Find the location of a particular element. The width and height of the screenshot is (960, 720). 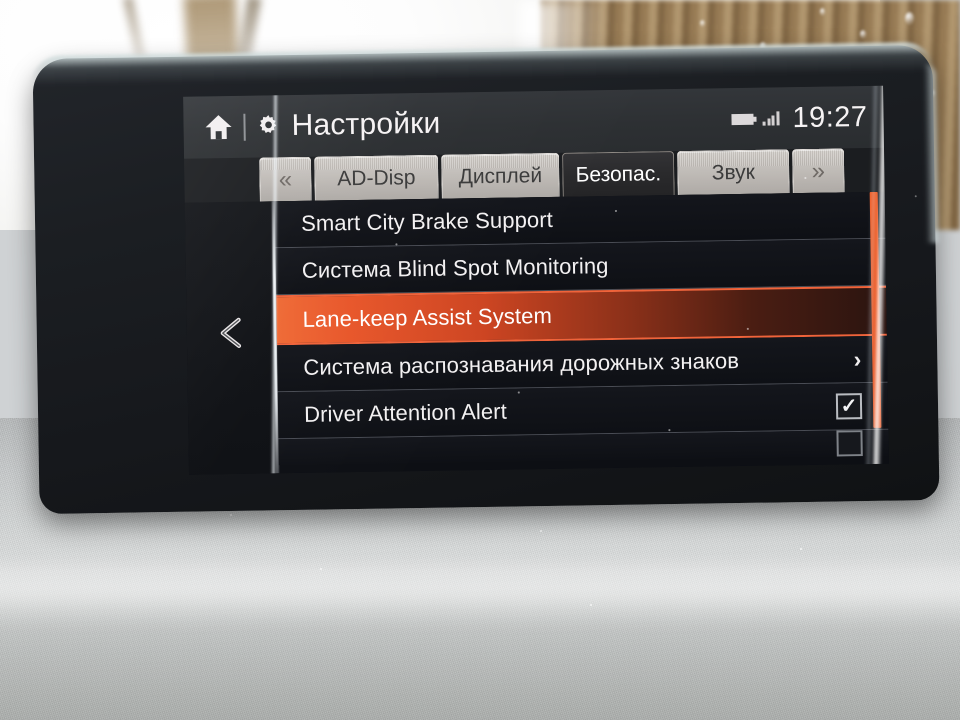

chevron-left-icon is located at coordinates (230, 333).